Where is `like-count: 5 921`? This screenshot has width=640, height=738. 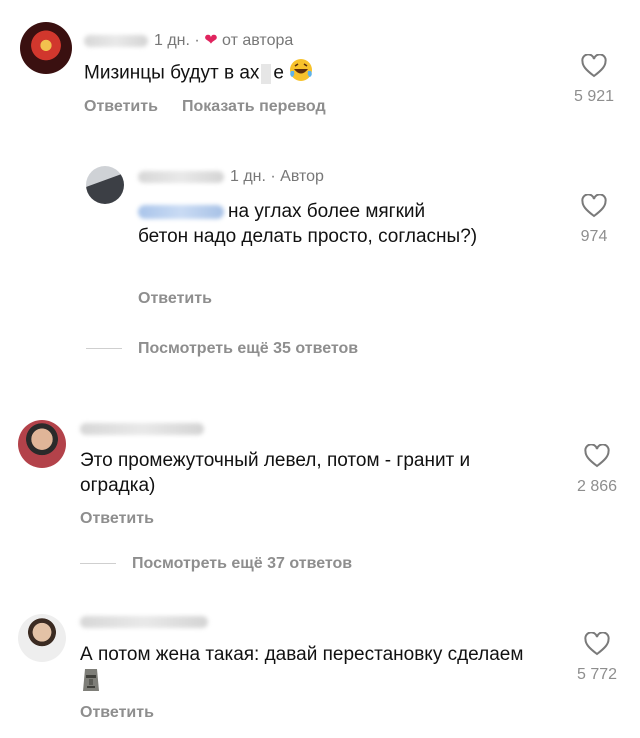
like-count: 5 921 is located at coordinates (594, 96).